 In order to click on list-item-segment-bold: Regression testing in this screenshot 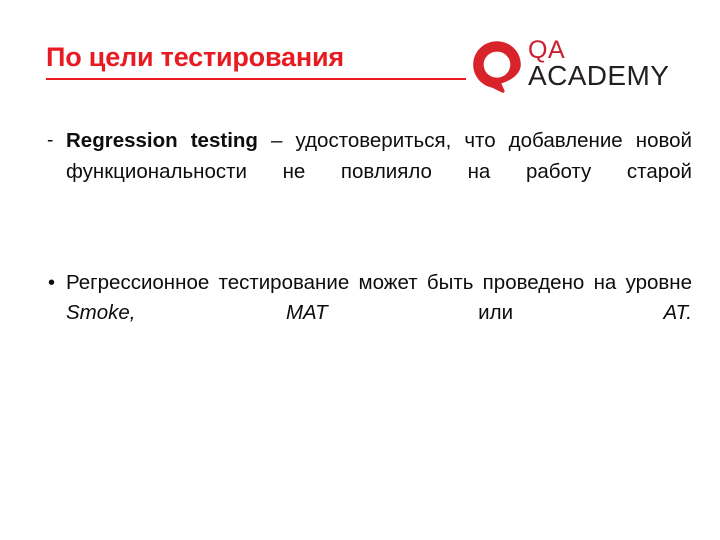, I will do `click(162, 140)`.